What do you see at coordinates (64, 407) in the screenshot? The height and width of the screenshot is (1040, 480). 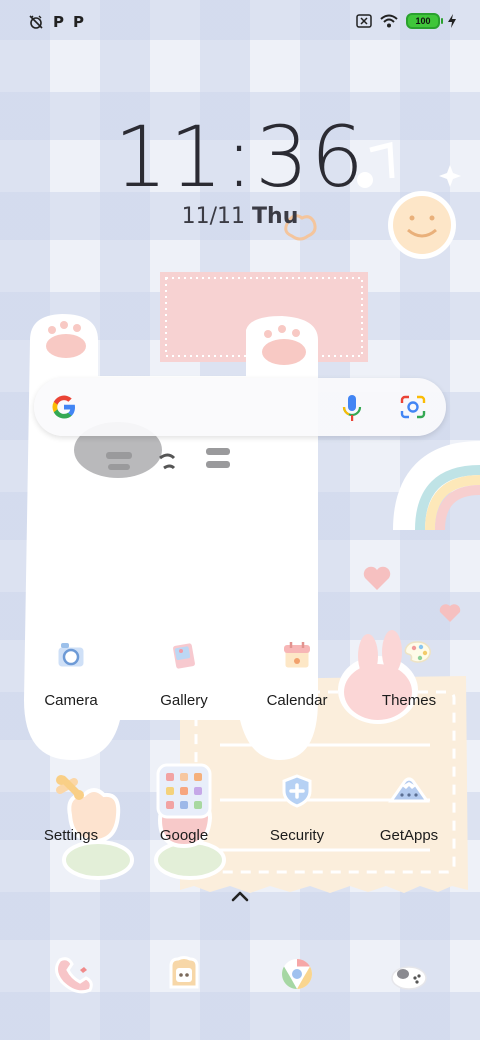 I see `google-g-icon` at bounding box center [64, 407].